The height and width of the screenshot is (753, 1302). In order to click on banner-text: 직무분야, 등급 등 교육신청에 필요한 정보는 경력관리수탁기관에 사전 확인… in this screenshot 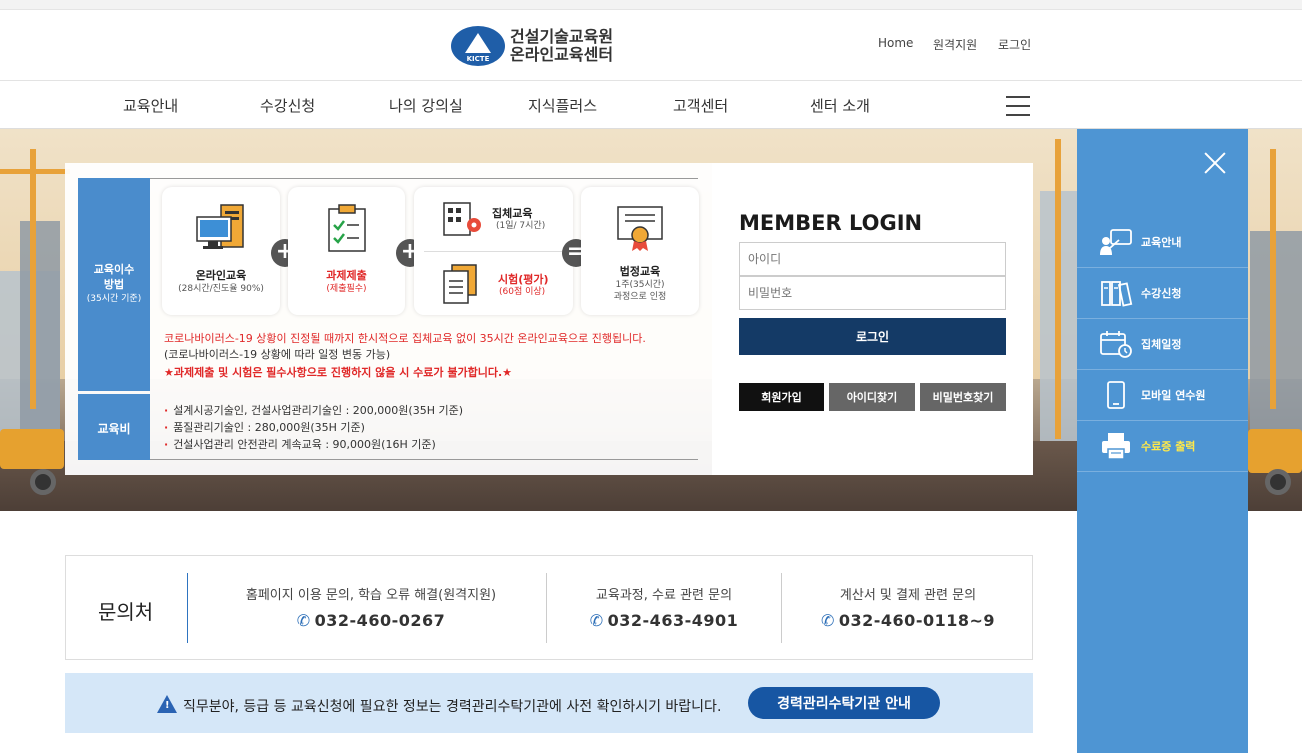, I will do `click(452, 707)`.